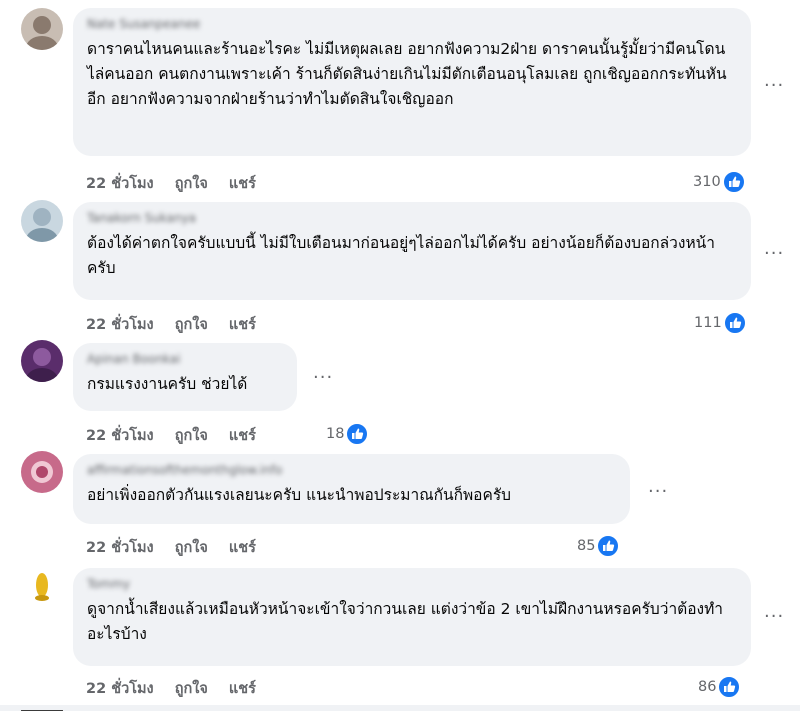 This screenshot has height=711, width=800. Describe the element at coordinates (586, 546) in the screenshot. I see `reaction-count-value: 85` at that location.